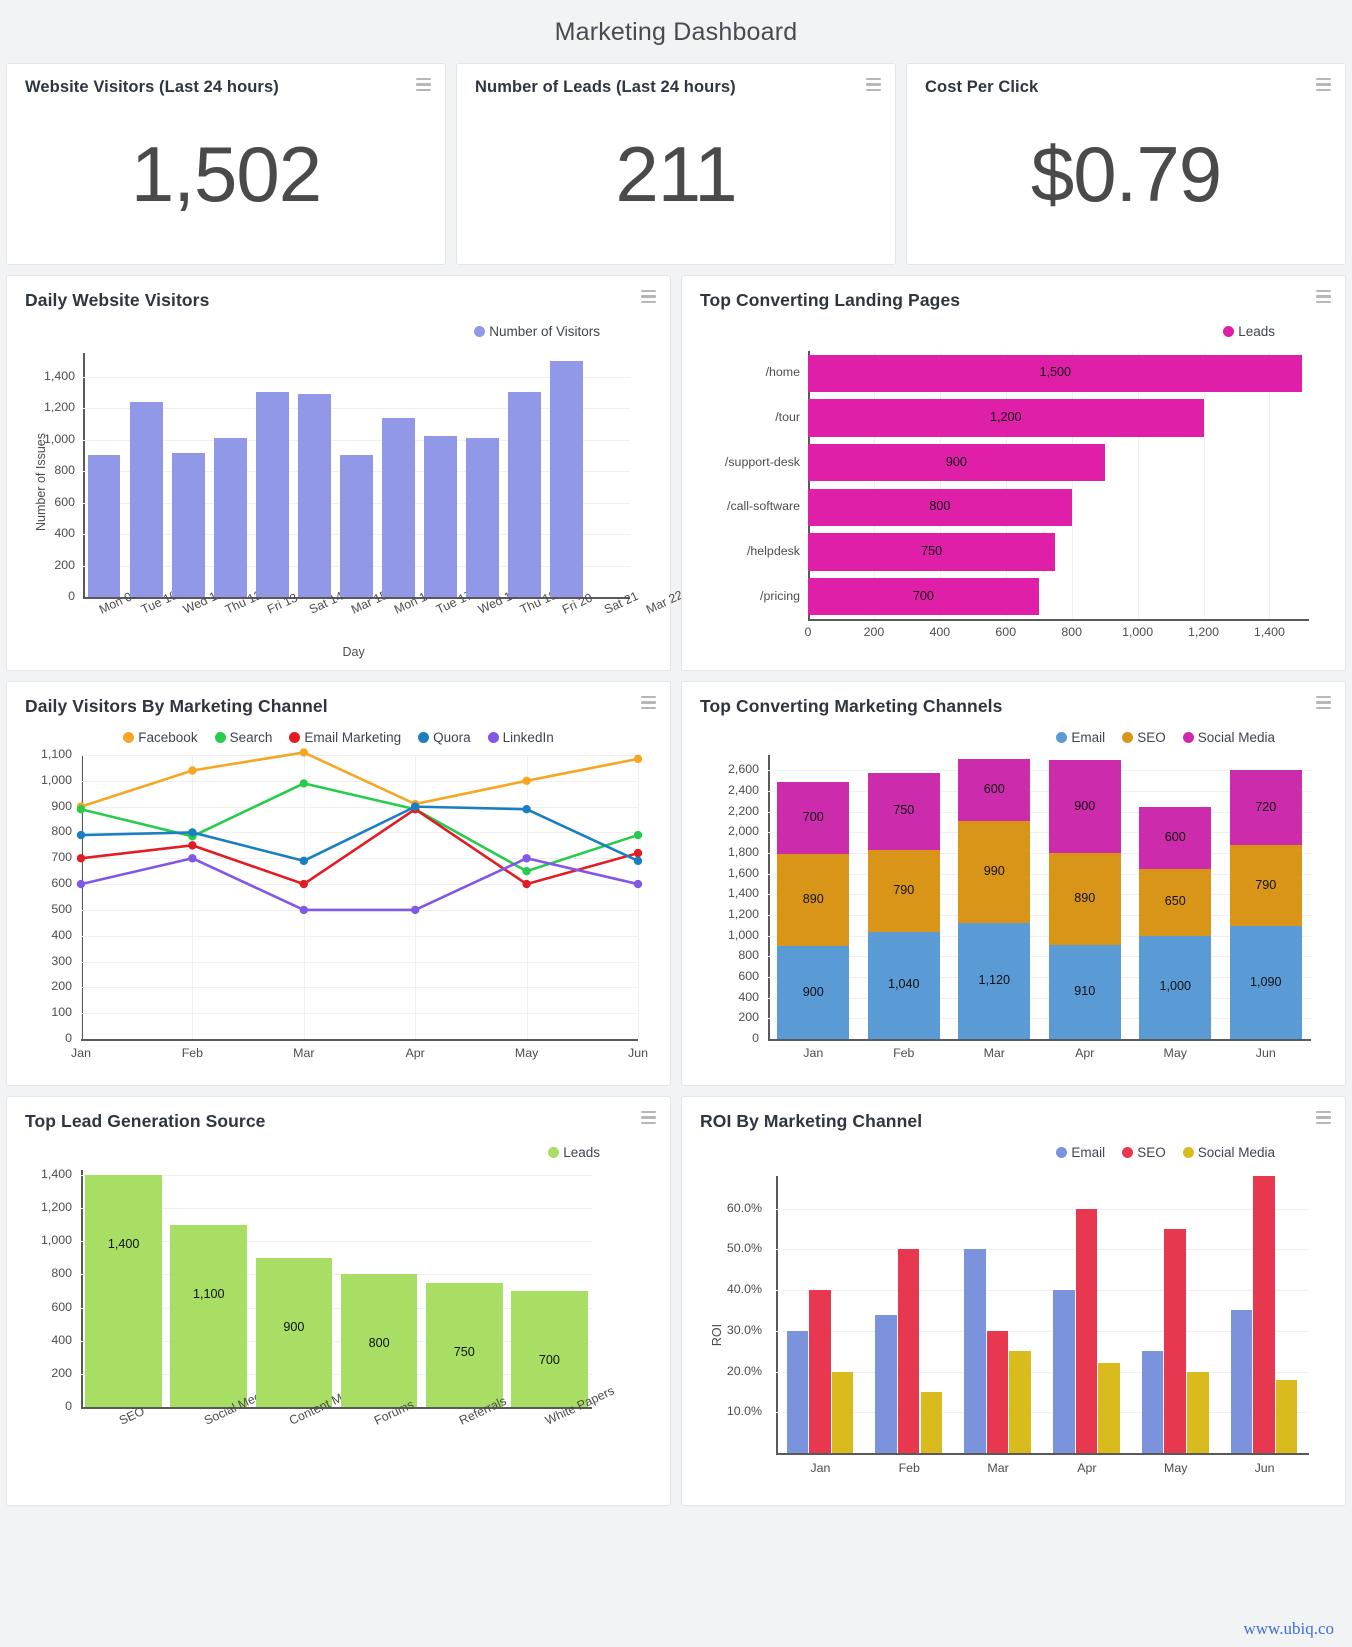  Describe the element at coordinates (762, 461) in the screenshot. I see `y-tick-label: /support-desk` at that location.